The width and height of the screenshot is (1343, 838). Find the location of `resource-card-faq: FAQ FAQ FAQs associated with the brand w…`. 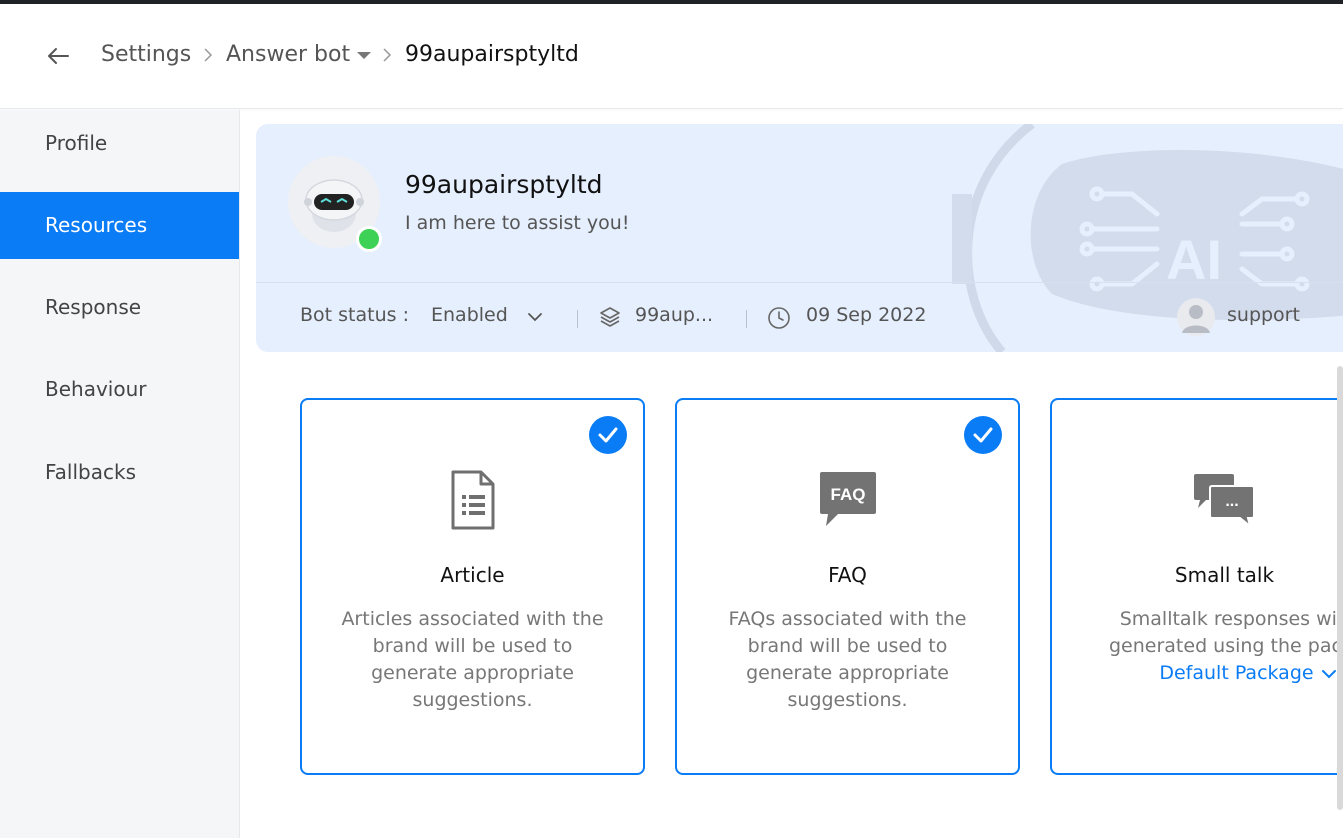

resource-card-faq: FAQ FAQ FAQs associated with the brand w… is located at coordinates (847, 586).